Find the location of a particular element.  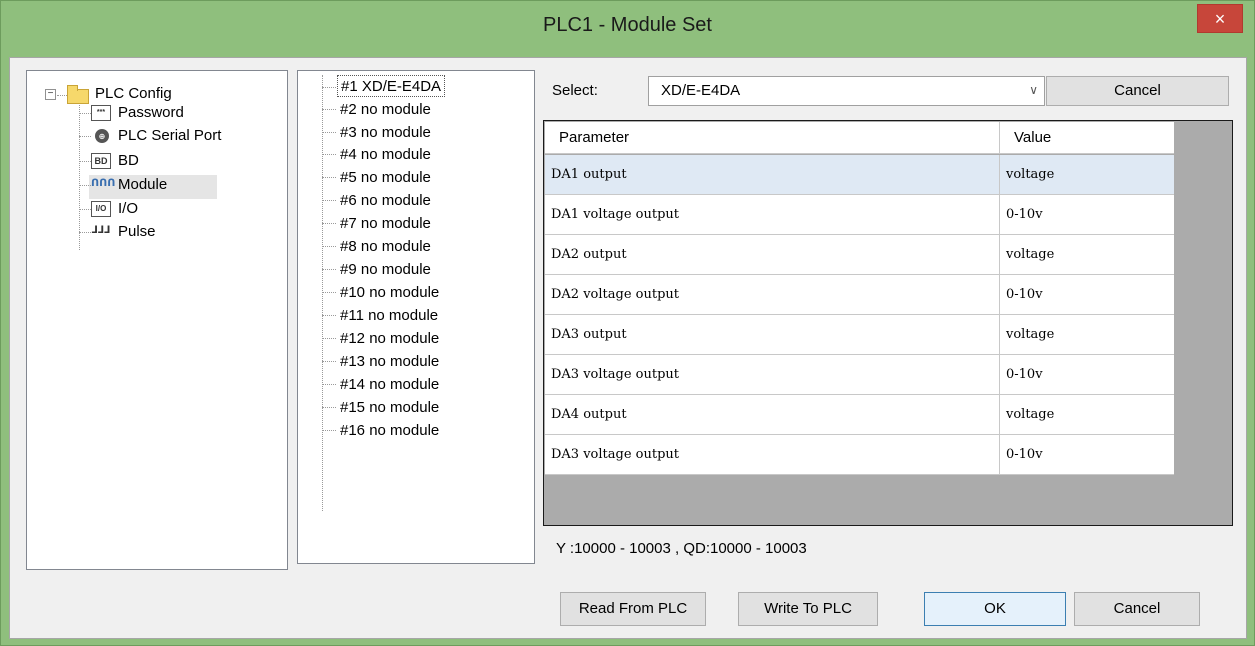

parameter-cell: DA1 output is located at coordinates (589, 174).